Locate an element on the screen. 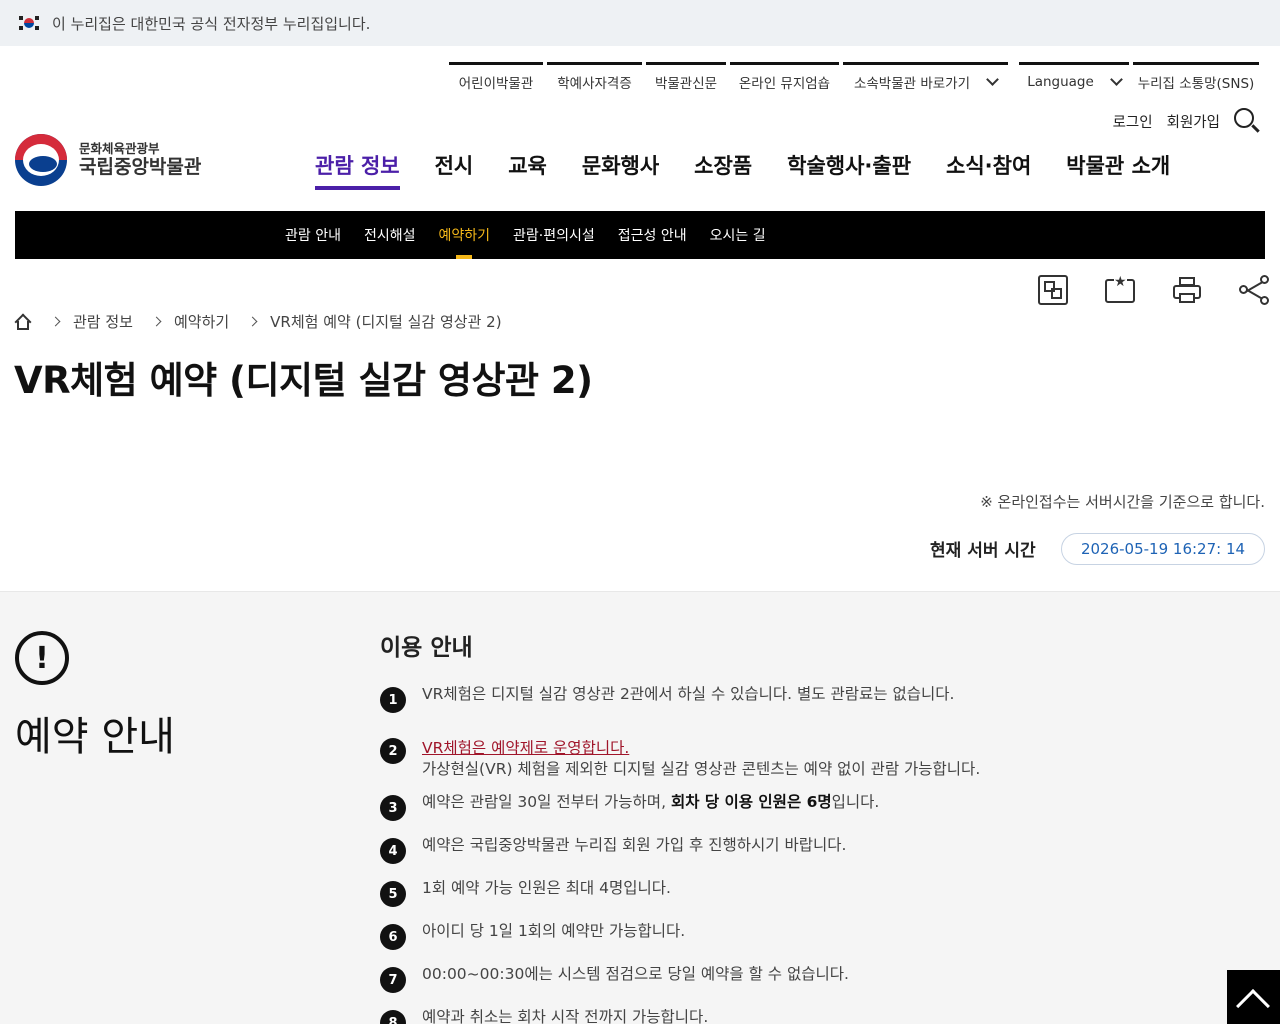 The width and height of the screenshot is (1280, 1024). utility-nav-right: Language 누리집 소통망(SNS) is located at coordinates (1141, 80).